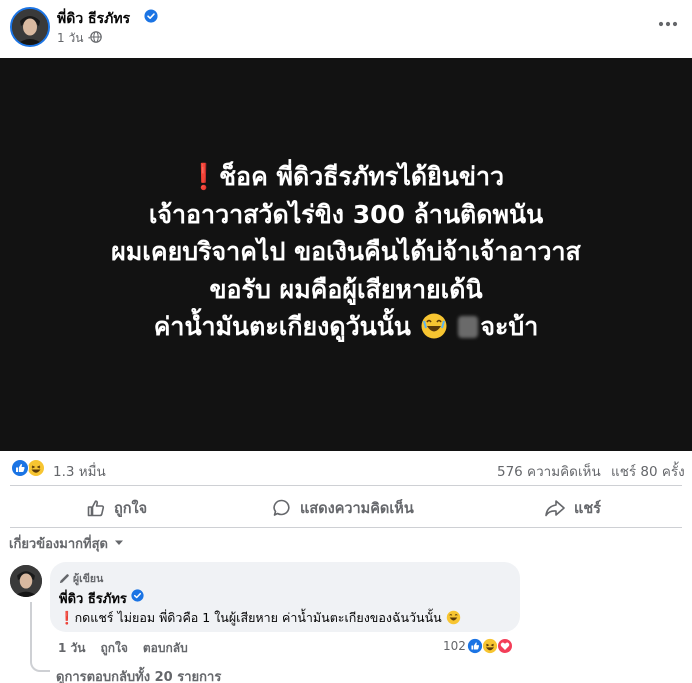  I want to click on post-action-bar: ถูกใจ แสดงความคิดเห็น แชร์, so click(346, 508).